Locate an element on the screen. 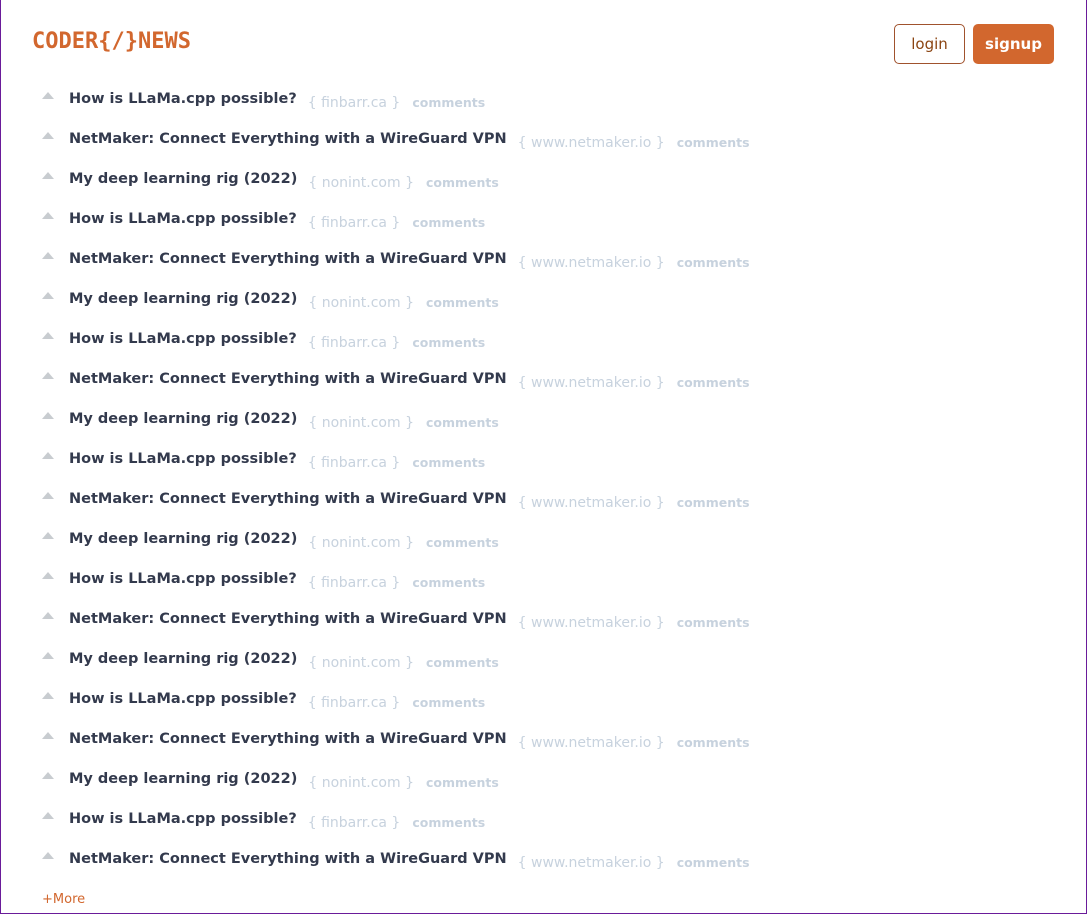 This screenshot has height=914, width=1087. site-logo: CODER{/}NEWS is located at coordinates (111, 41).